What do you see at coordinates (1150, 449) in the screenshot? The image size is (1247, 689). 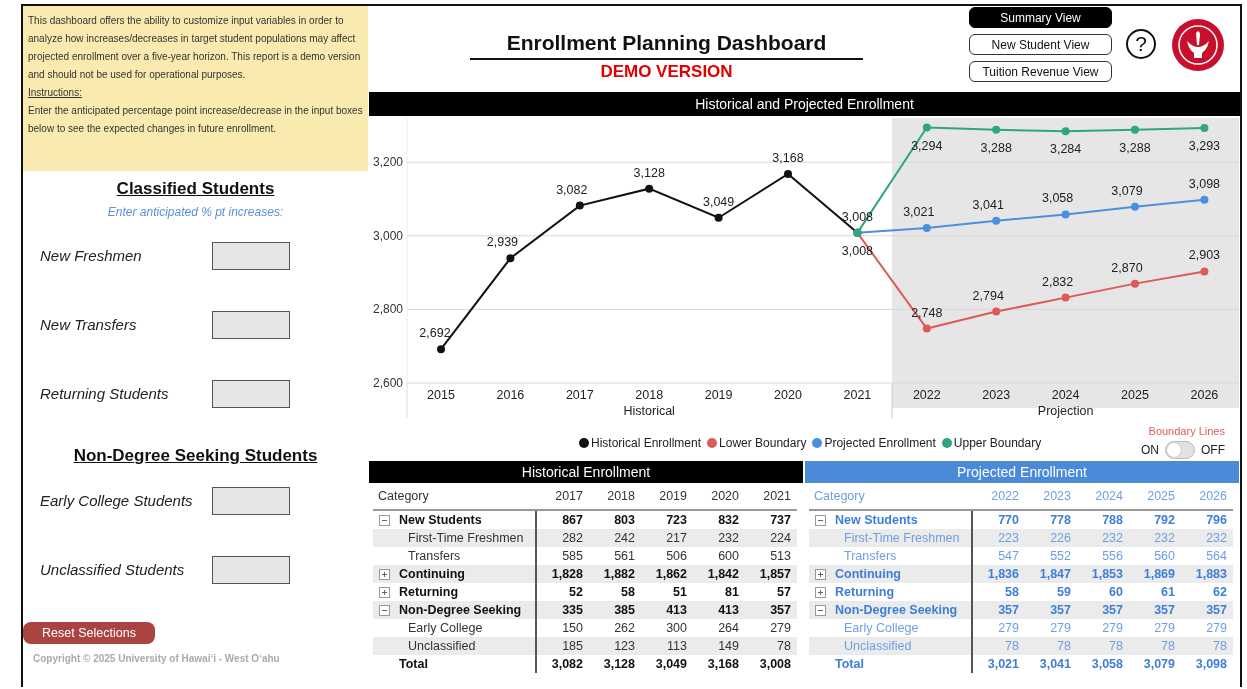 I see `toggle-on-label: ON` at bounding box center [1150, 449].